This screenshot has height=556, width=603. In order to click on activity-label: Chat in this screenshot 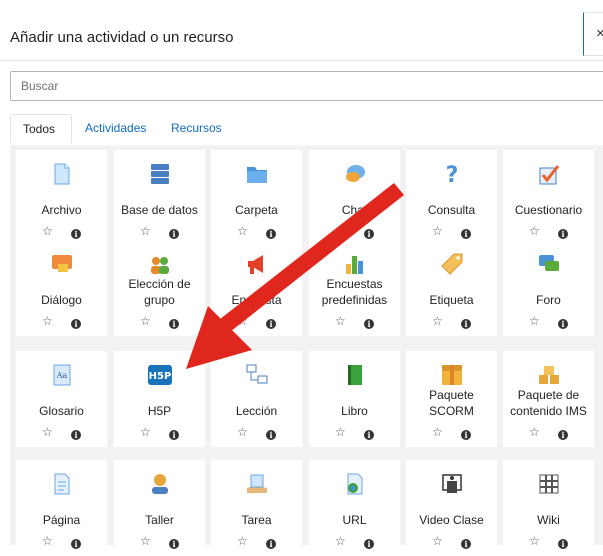, I will do `click(354, 210)`.